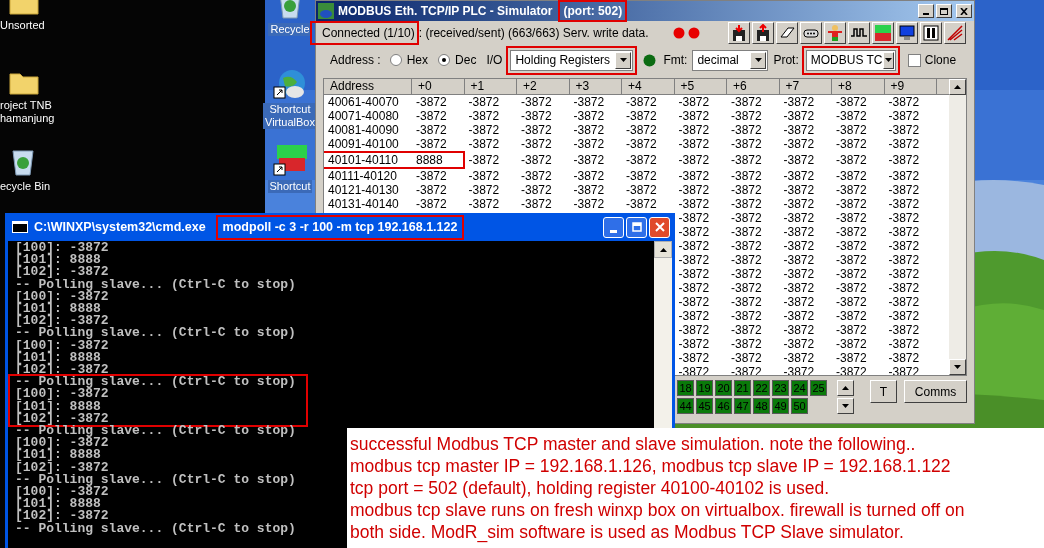  Describe the element at coordinates (417, 60) in the screenshot. I see `radio-label: Hex` at that location.